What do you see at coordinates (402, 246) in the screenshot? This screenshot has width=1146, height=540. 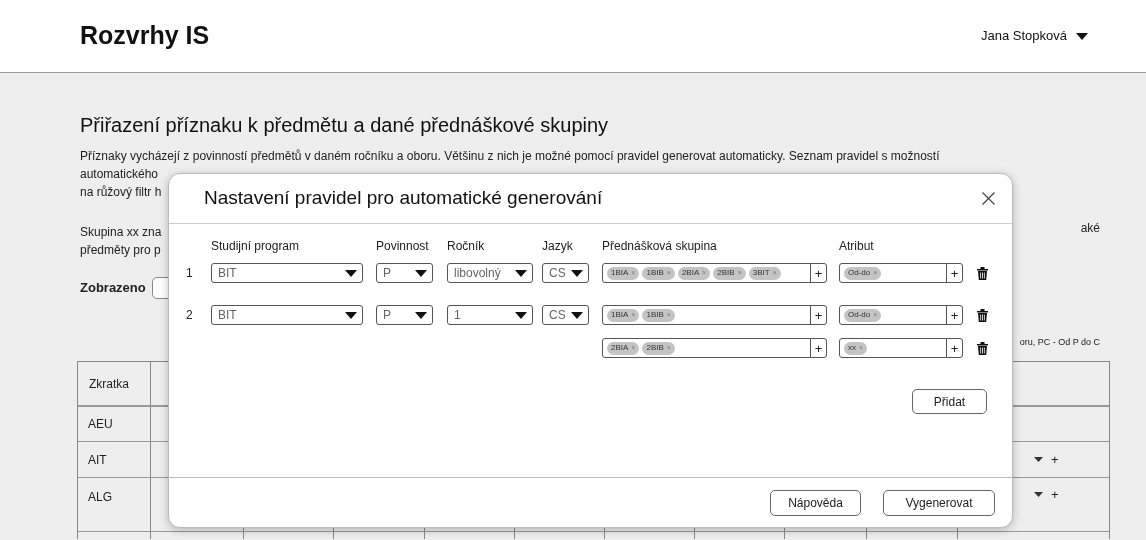 I see `column-header: Povinnost` at bounding box center [402, 246].